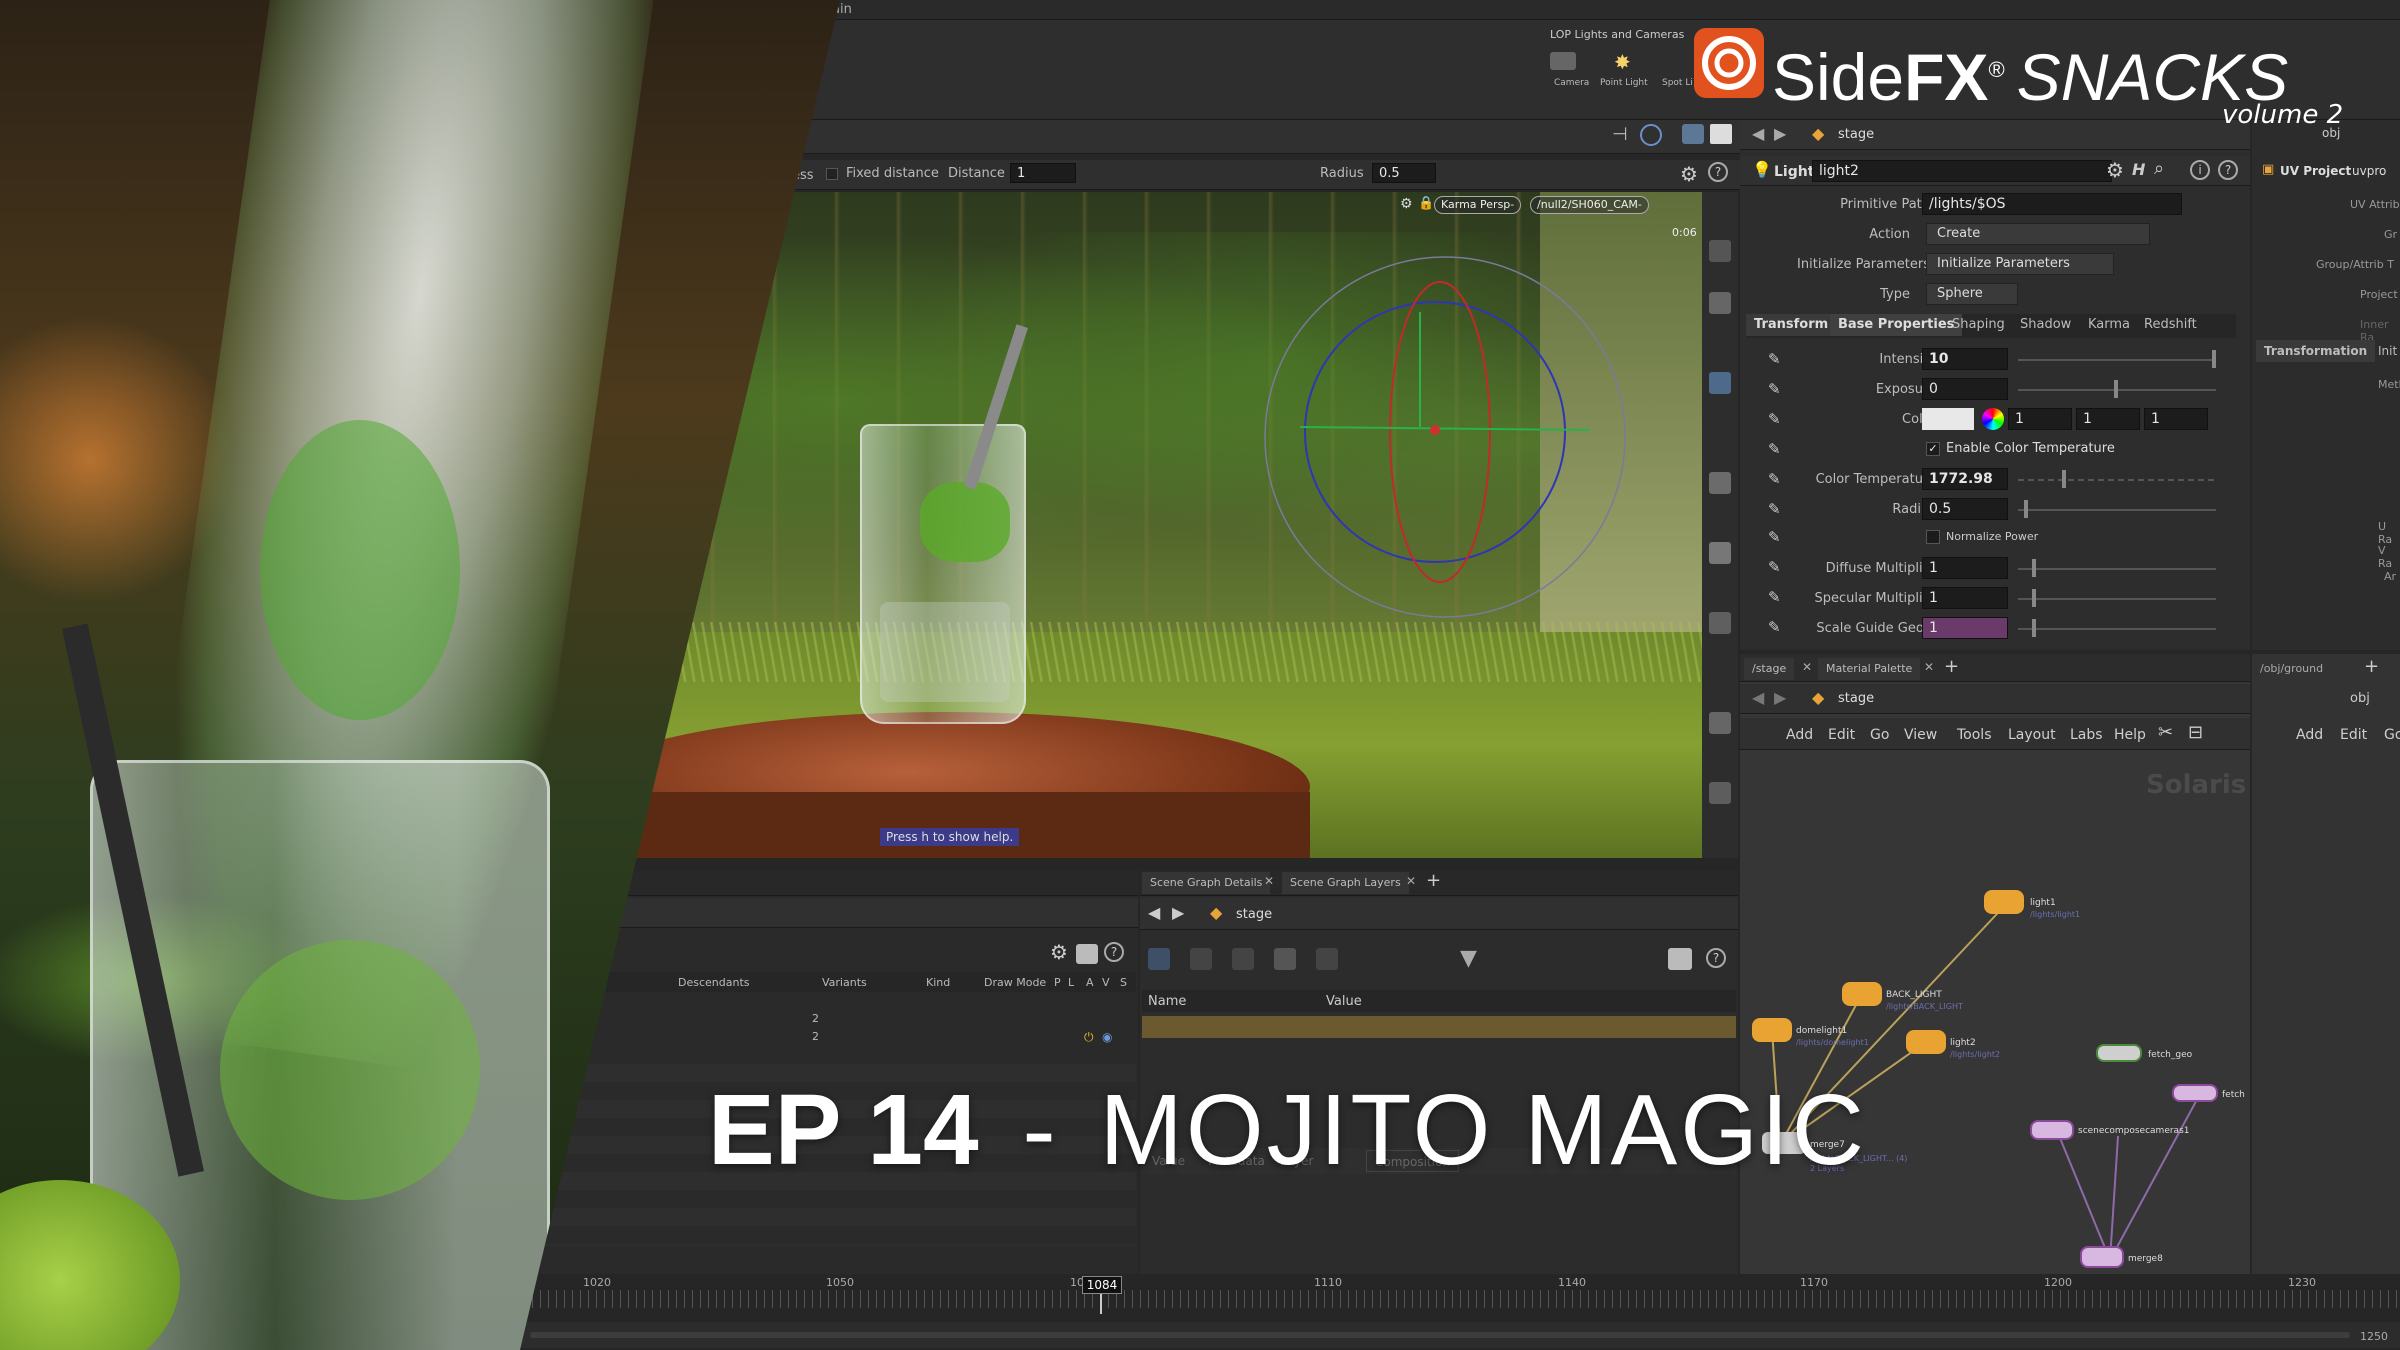 The height and width of the screenshot is (1350, 2400). Describe the element at coordinates (2117, 569) in the screenshot. I see `diffuse-slider` at that location.